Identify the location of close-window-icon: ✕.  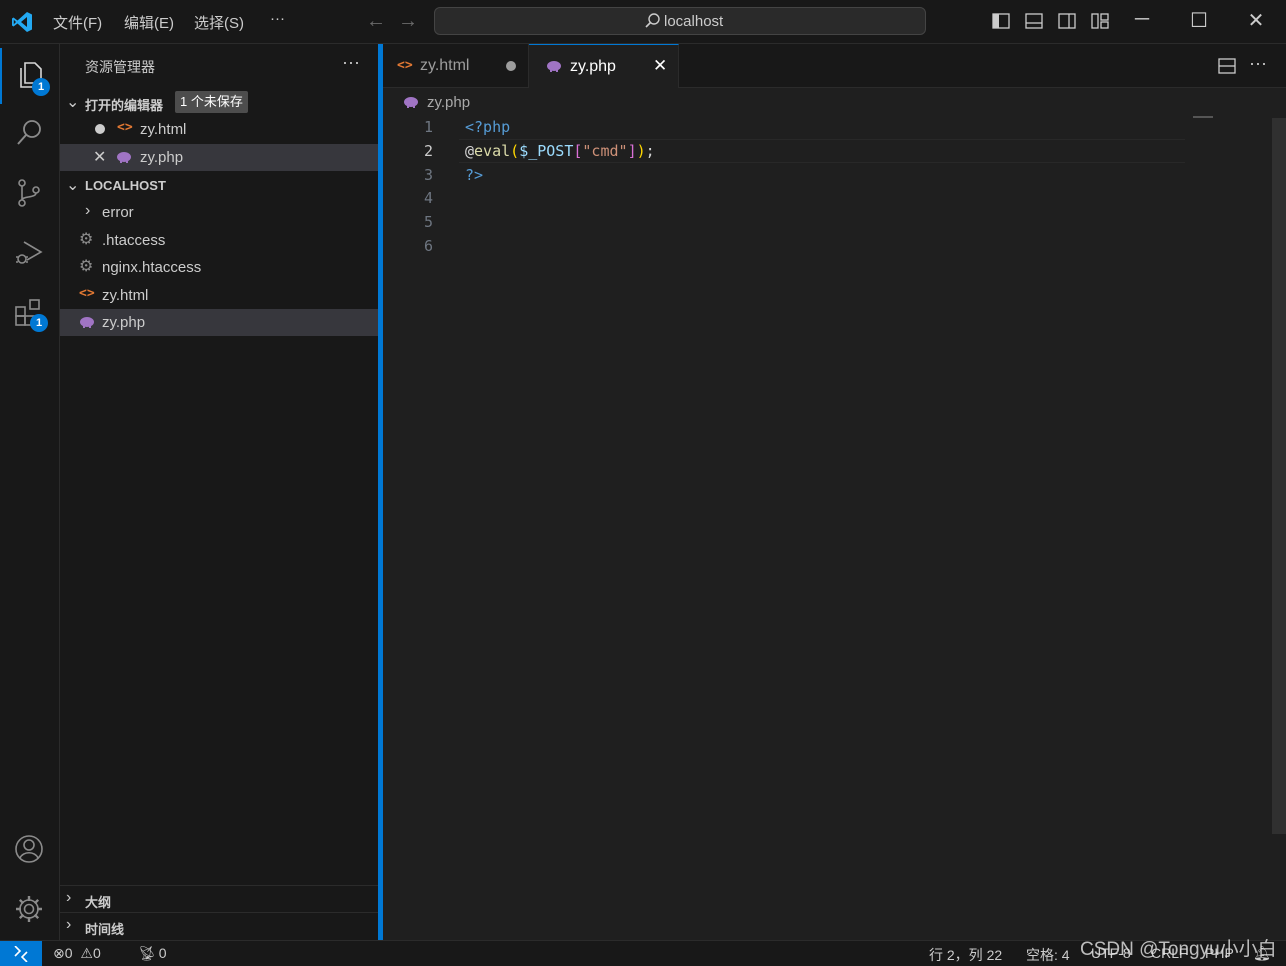
(1256, 20).